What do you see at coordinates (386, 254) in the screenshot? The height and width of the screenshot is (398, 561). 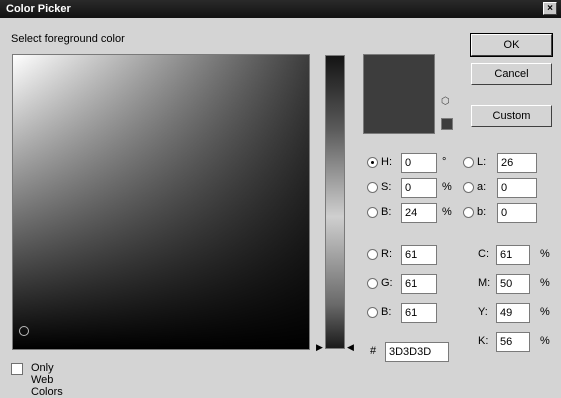 I see `r-label: R:` at bounding box center [386, 254].